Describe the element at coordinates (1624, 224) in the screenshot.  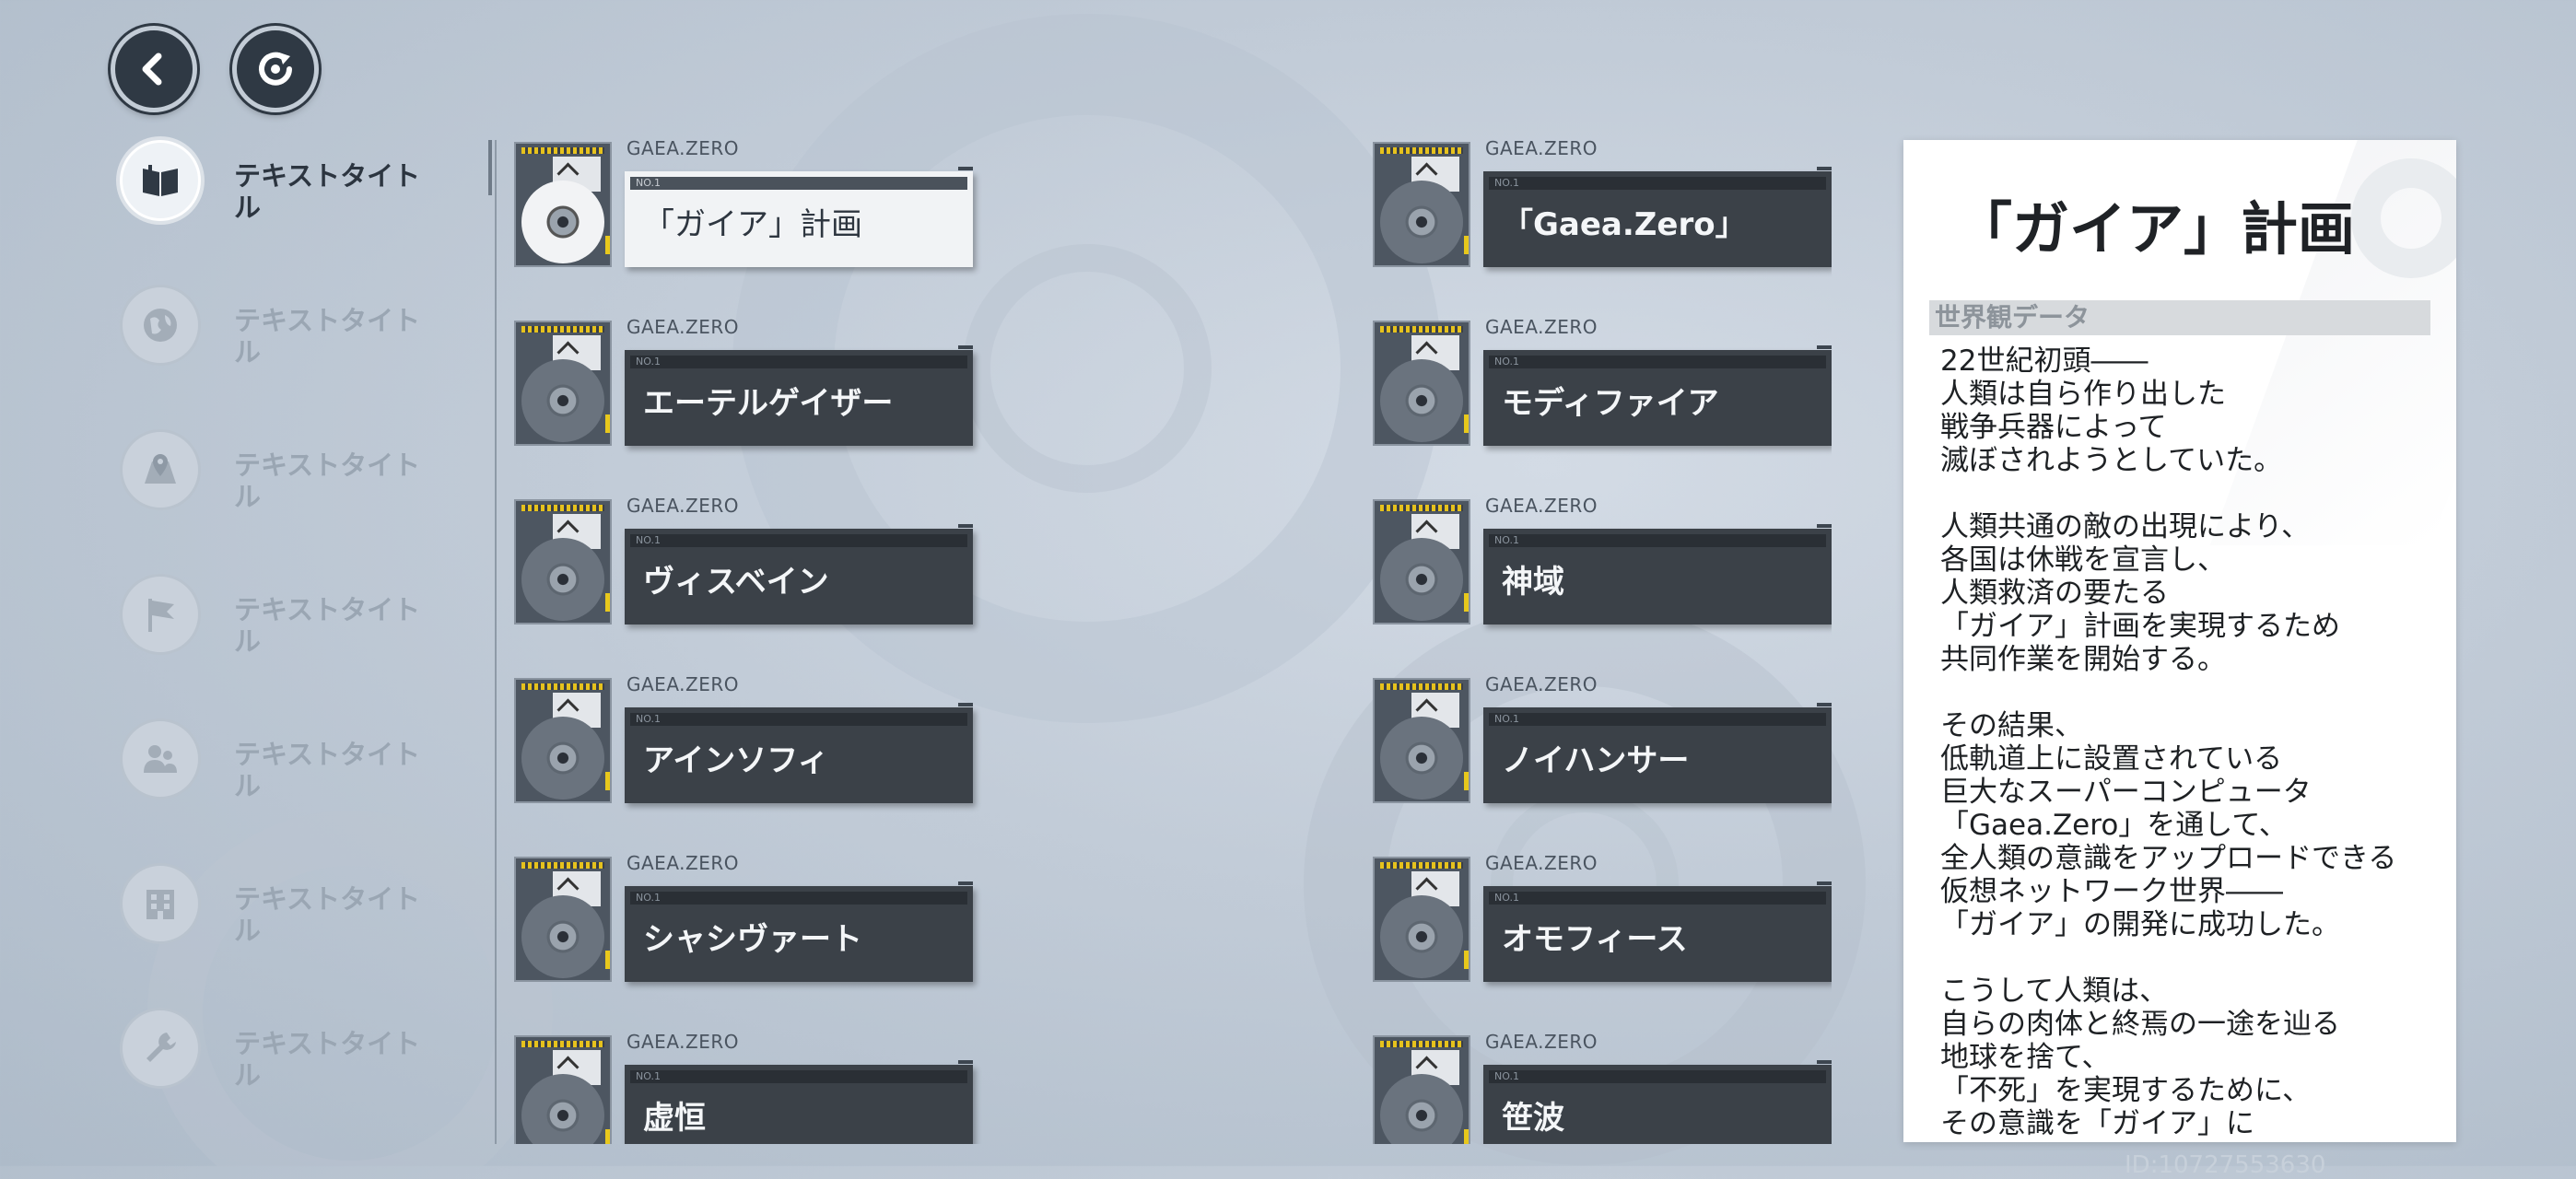
I see `card-title: 「Gaea.Zero」` at that location.